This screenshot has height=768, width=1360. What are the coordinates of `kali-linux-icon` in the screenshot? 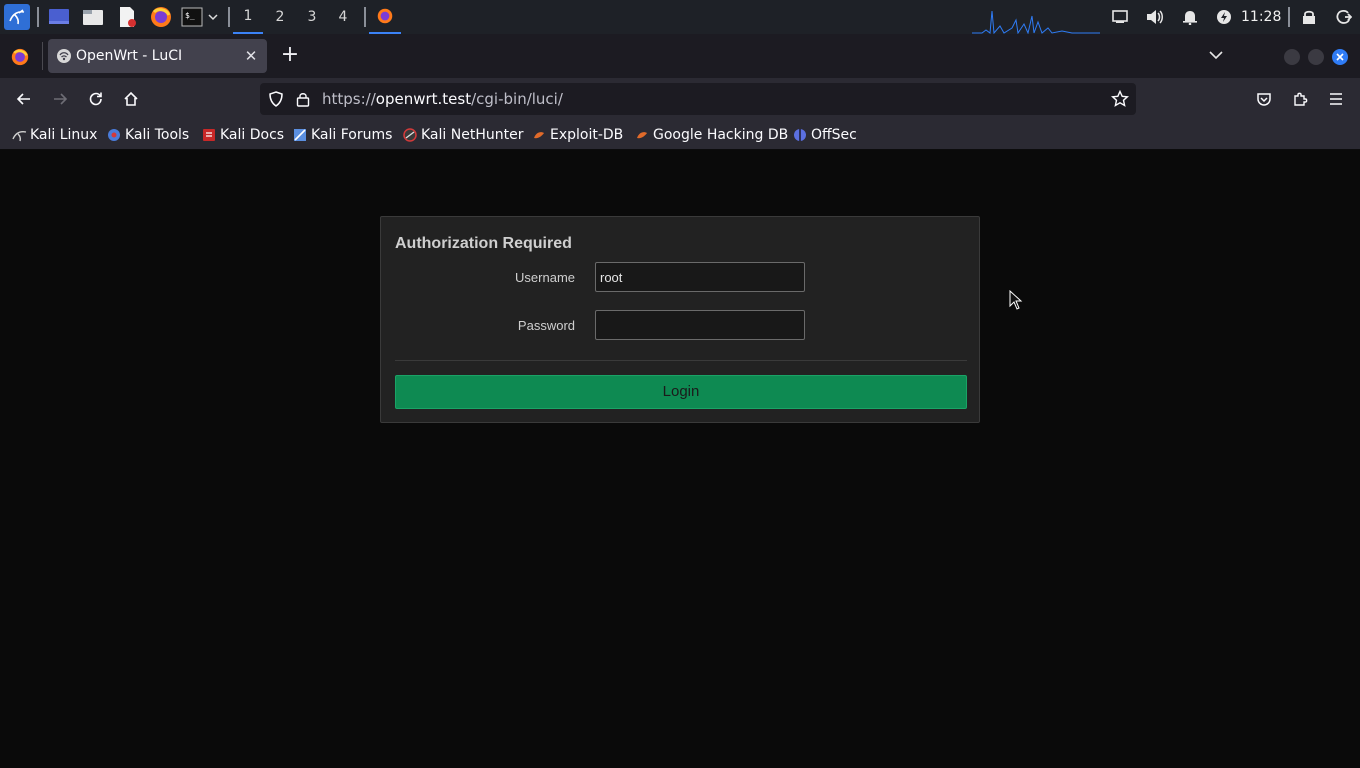 It's located at (19, 135).